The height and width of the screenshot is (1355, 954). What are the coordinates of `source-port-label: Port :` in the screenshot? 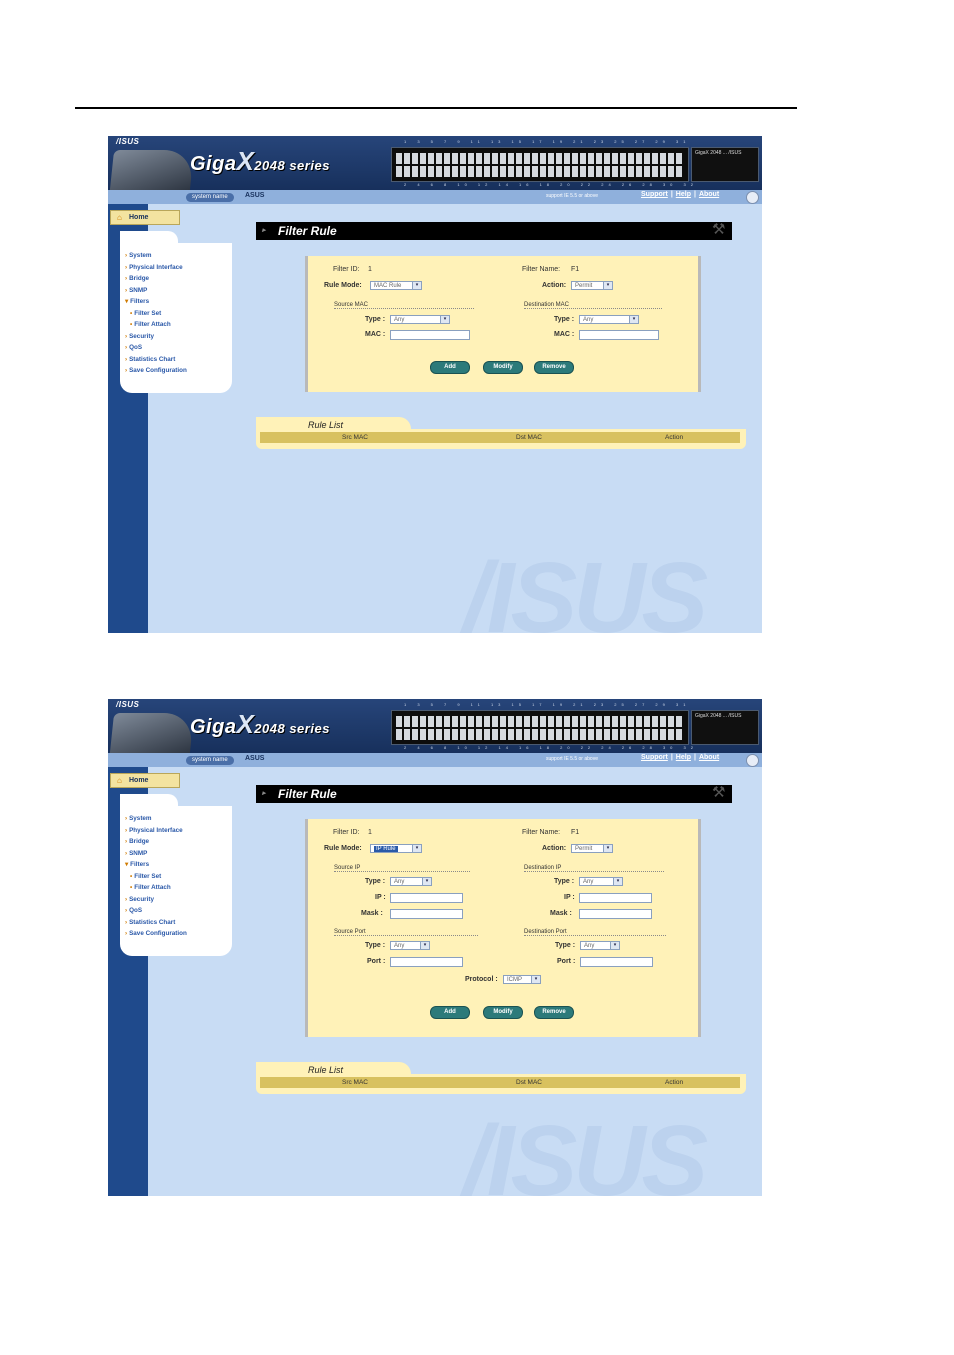 It's located at (376, 961).